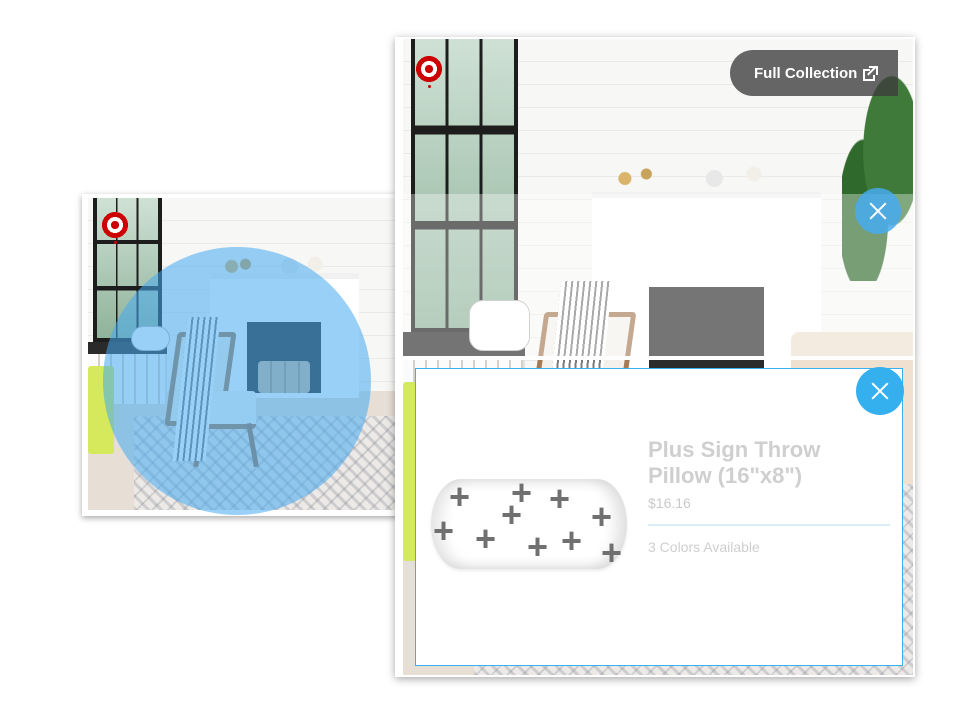  I want to click on hotspot-close-button, so click(878, 211).